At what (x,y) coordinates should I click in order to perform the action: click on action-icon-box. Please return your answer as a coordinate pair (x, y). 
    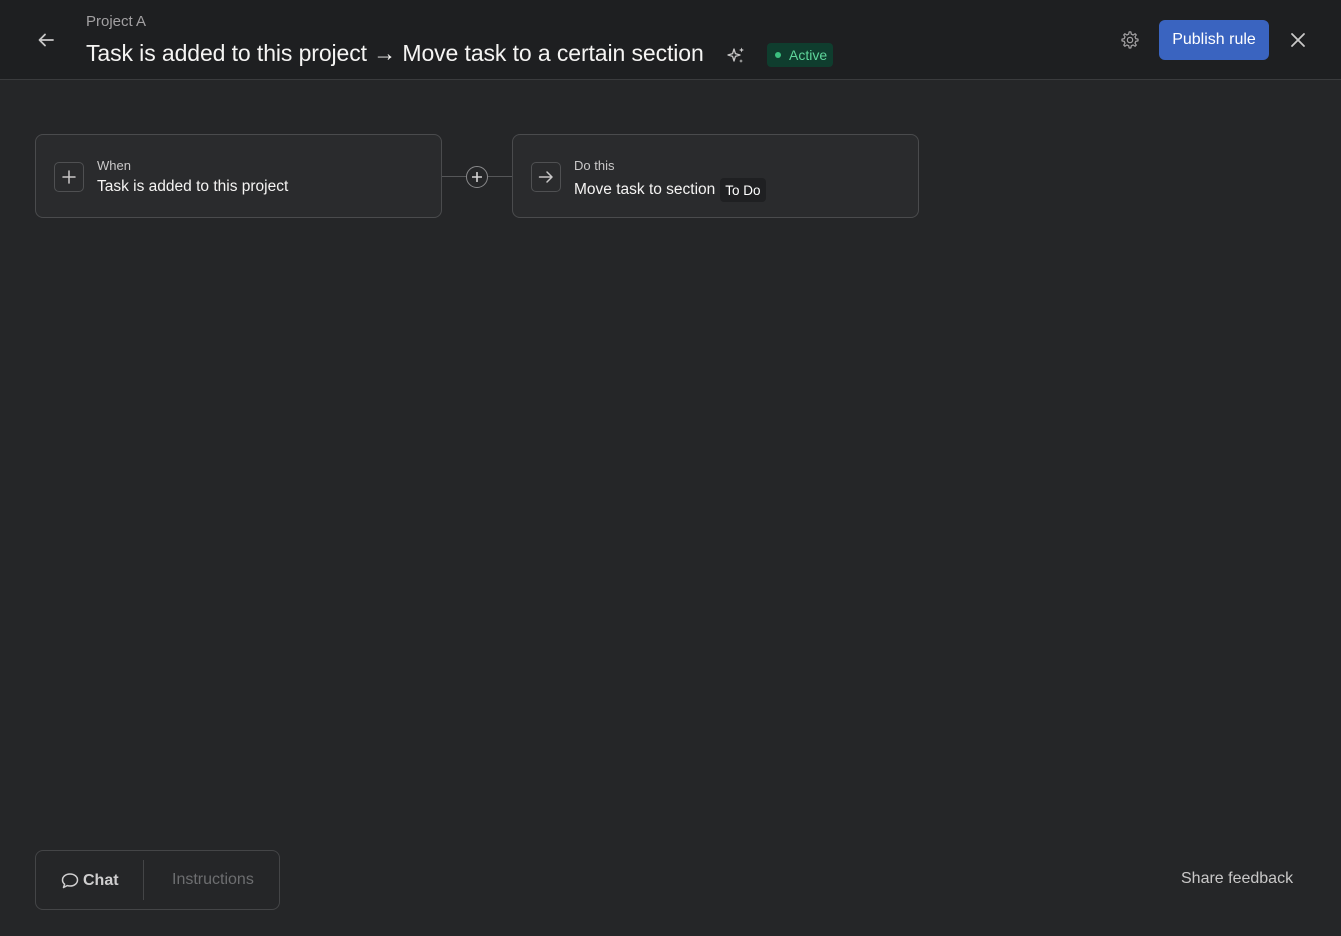
    Looking at the image, I should click on (546, 177).